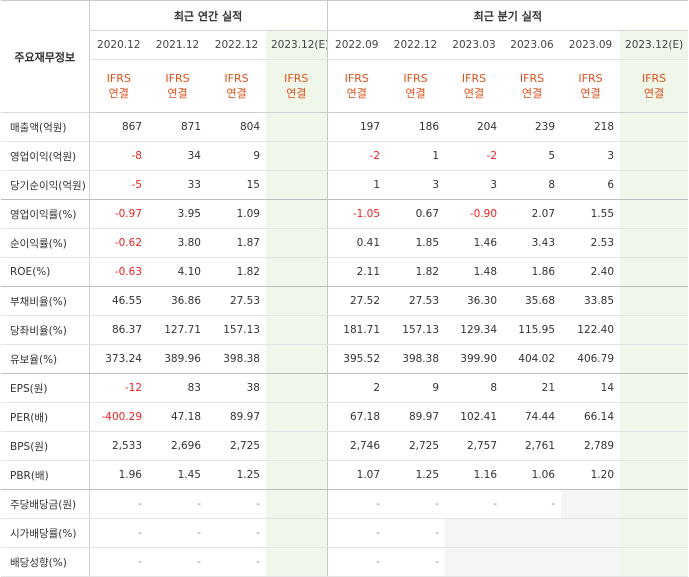 The width and height of the screenshot is (689, 577). What do you see at coordinates (356, 301) in the screenshot?
I see `table-cell: 27.52` at bounding box center [356, 301].